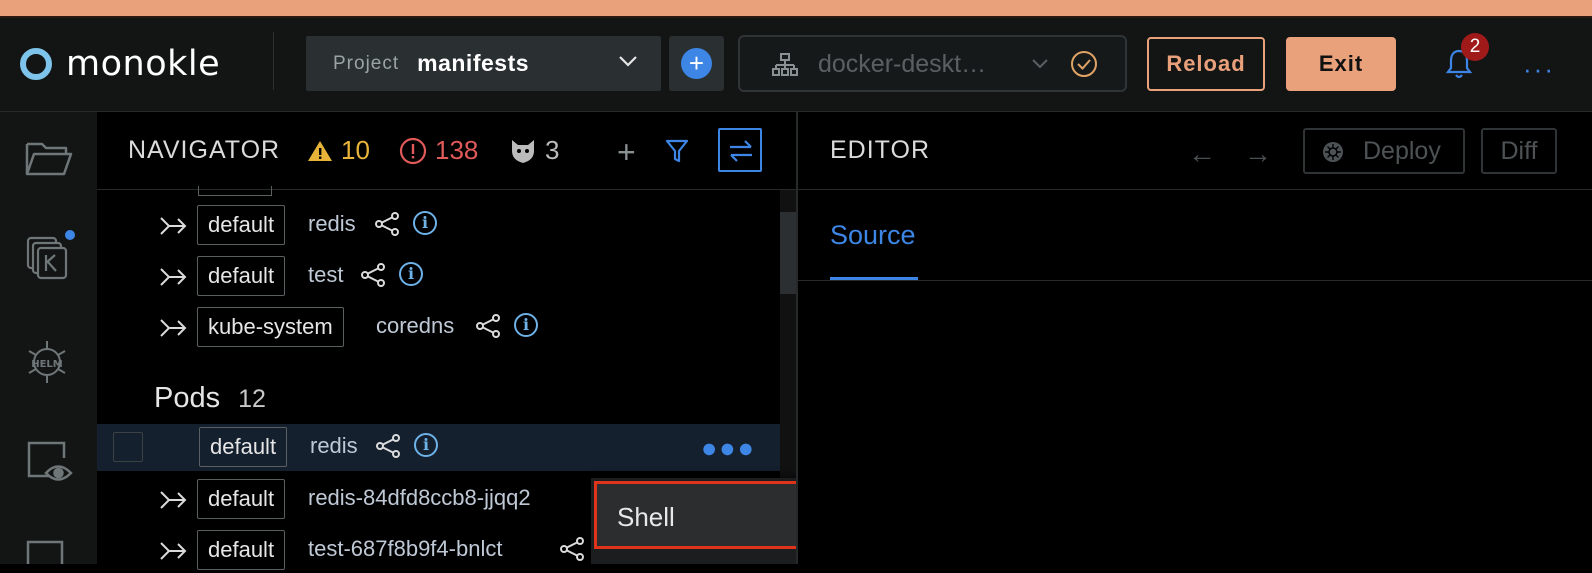  What do you see at coordinates (419, 497) in the screenshot?
I see `resource-name: redis-84dfd8ccb8-jjqq2` at bounding box center [419, 497].